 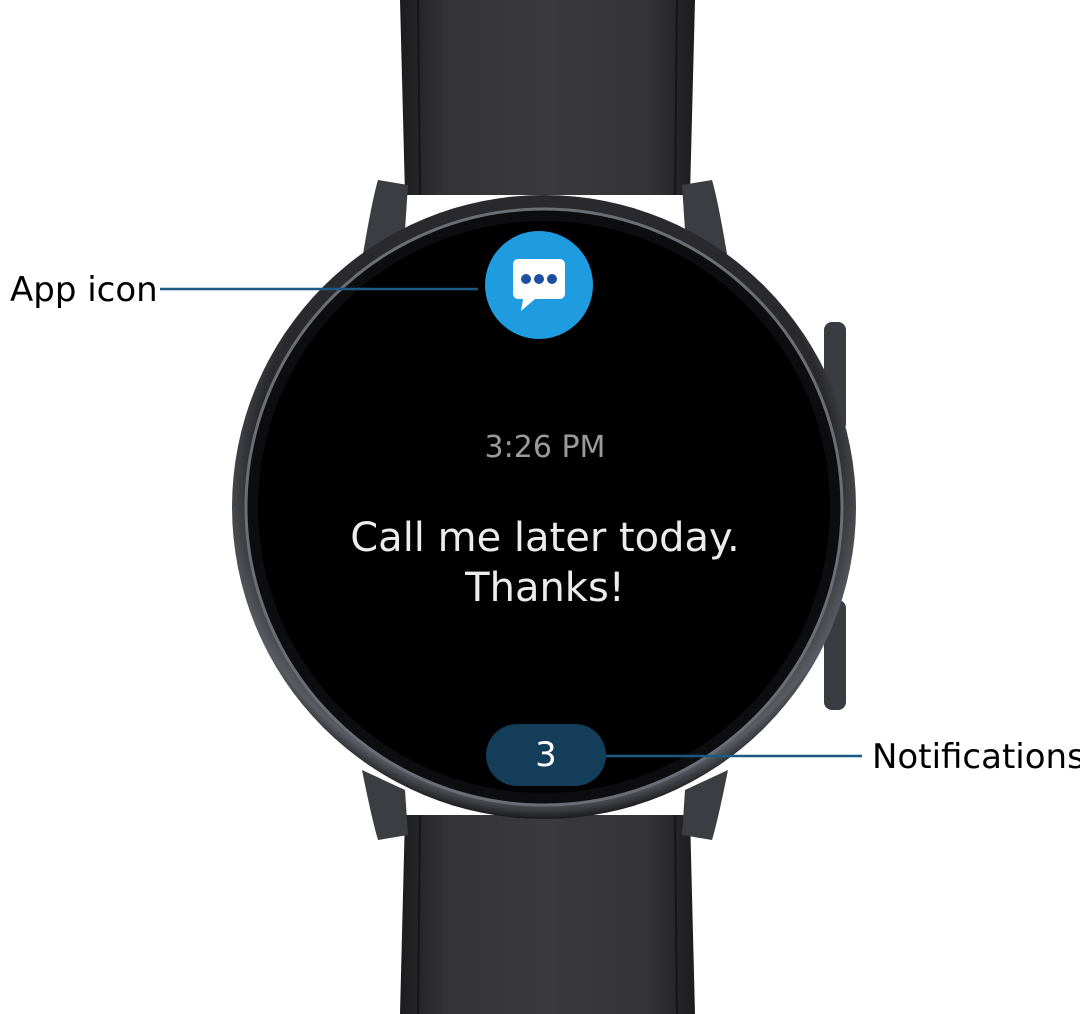 What do you see at coordinates (545, 563) in the screenshot?
I see `notification-message: Call me later today. Thanks!` at bounding box center [545, 563].